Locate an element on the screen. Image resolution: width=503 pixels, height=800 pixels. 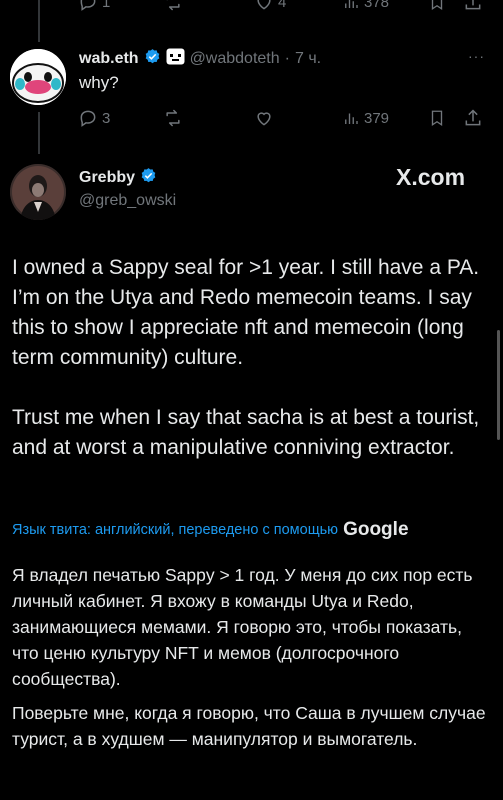
reply-action: 1 is located at coordinates (94, 6).